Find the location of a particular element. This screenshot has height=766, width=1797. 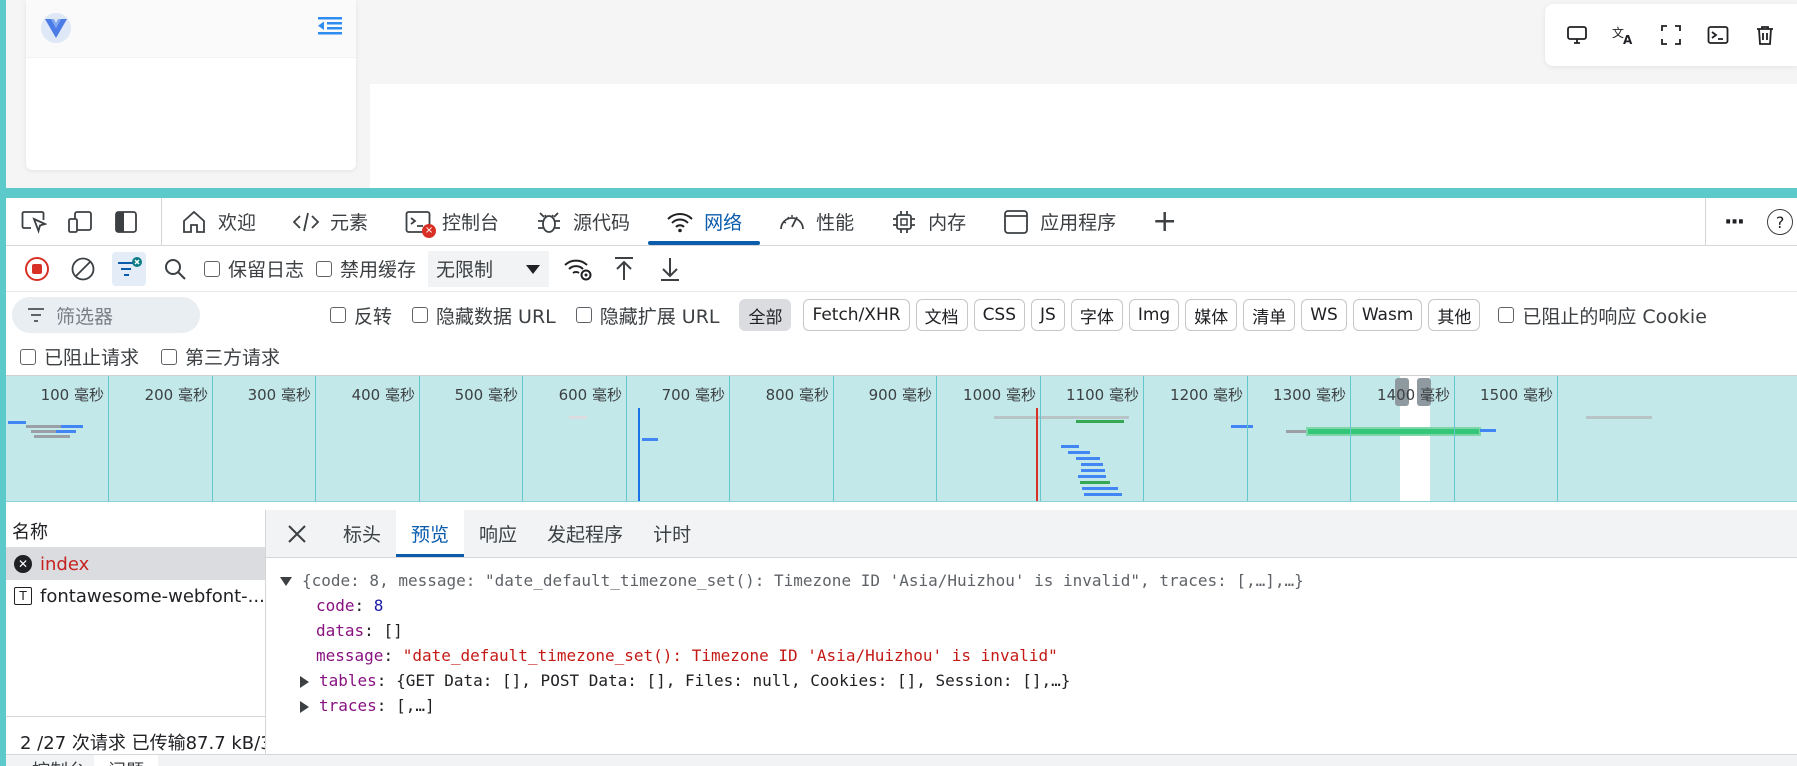

overview-tick-label: 500 毫秒 is located at coordinates (486, 395).